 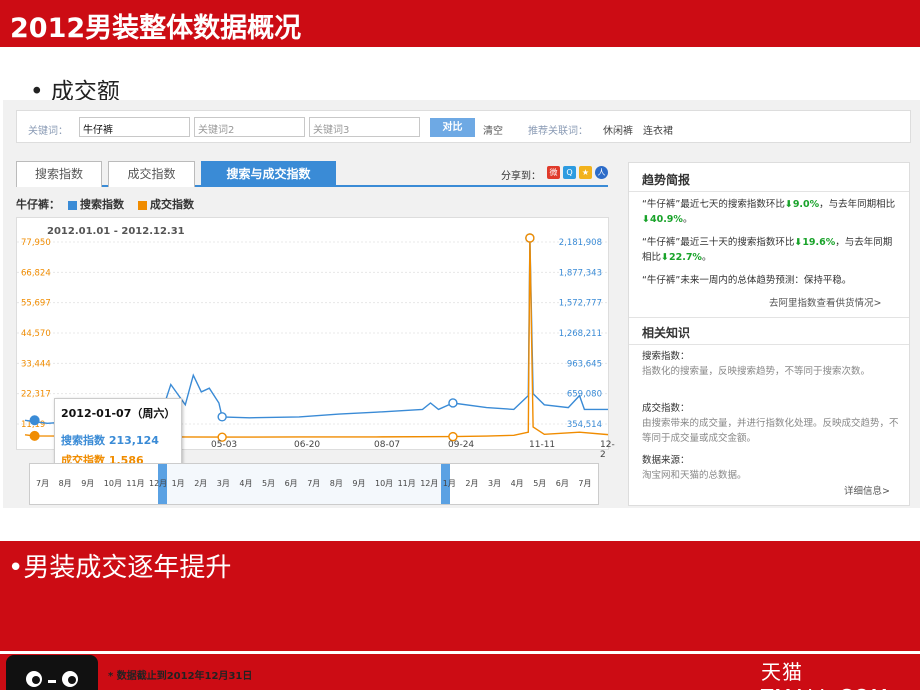 I want to click on share-label: 分享到：, so click(x=521, y=176).